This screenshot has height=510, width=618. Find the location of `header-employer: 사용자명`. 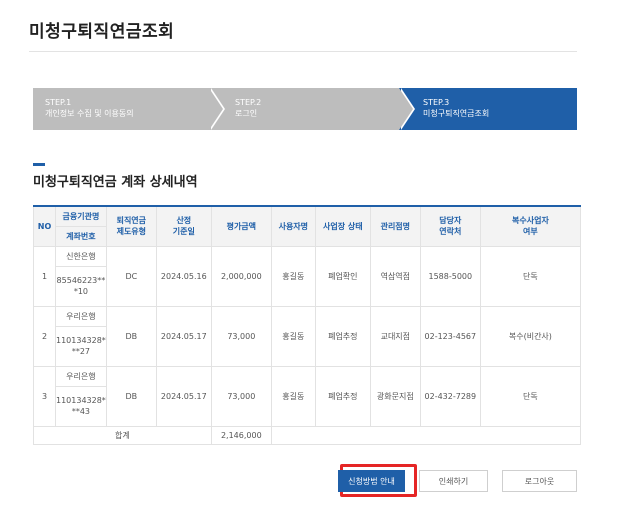

header-employer: 사용자명 is located at coordinates (293, 226).